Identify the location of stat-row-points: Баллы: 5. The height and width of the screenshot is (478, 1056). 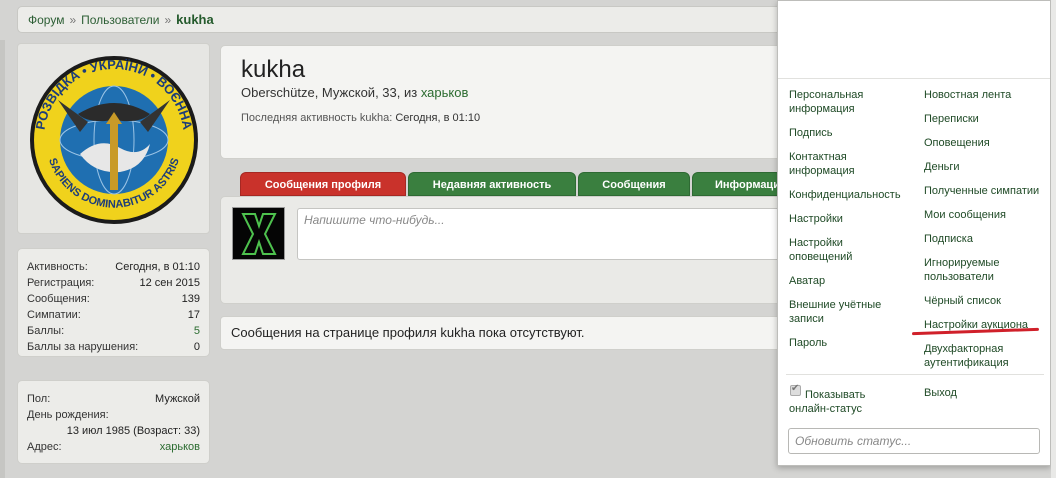
(113, 331).